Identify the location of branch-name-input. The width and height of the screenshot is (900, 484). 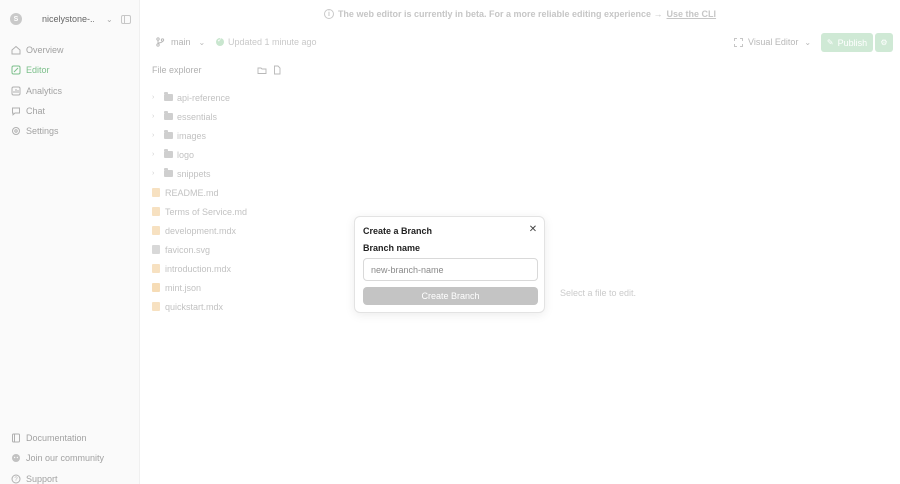
(450, 269).